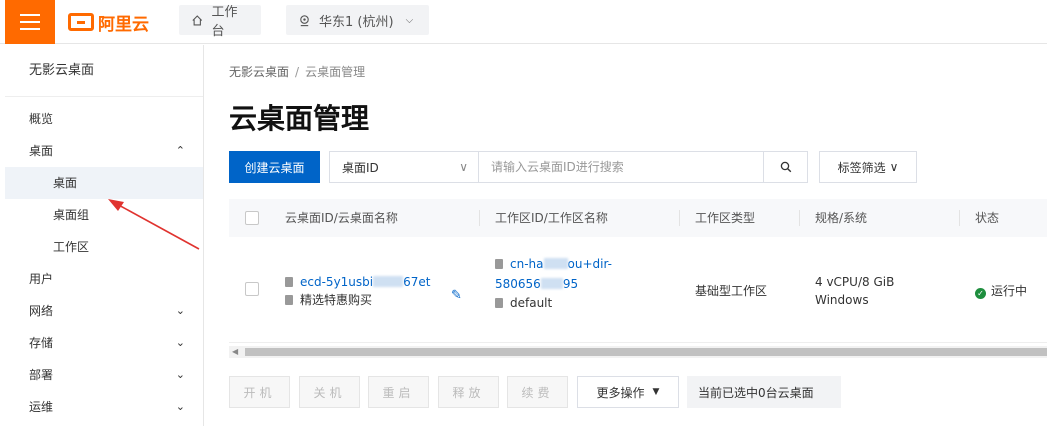 The height and width of the screenshot is (426, 1047). I want to click on create-desktop-button: 创建云桌面, so click(274, 167).